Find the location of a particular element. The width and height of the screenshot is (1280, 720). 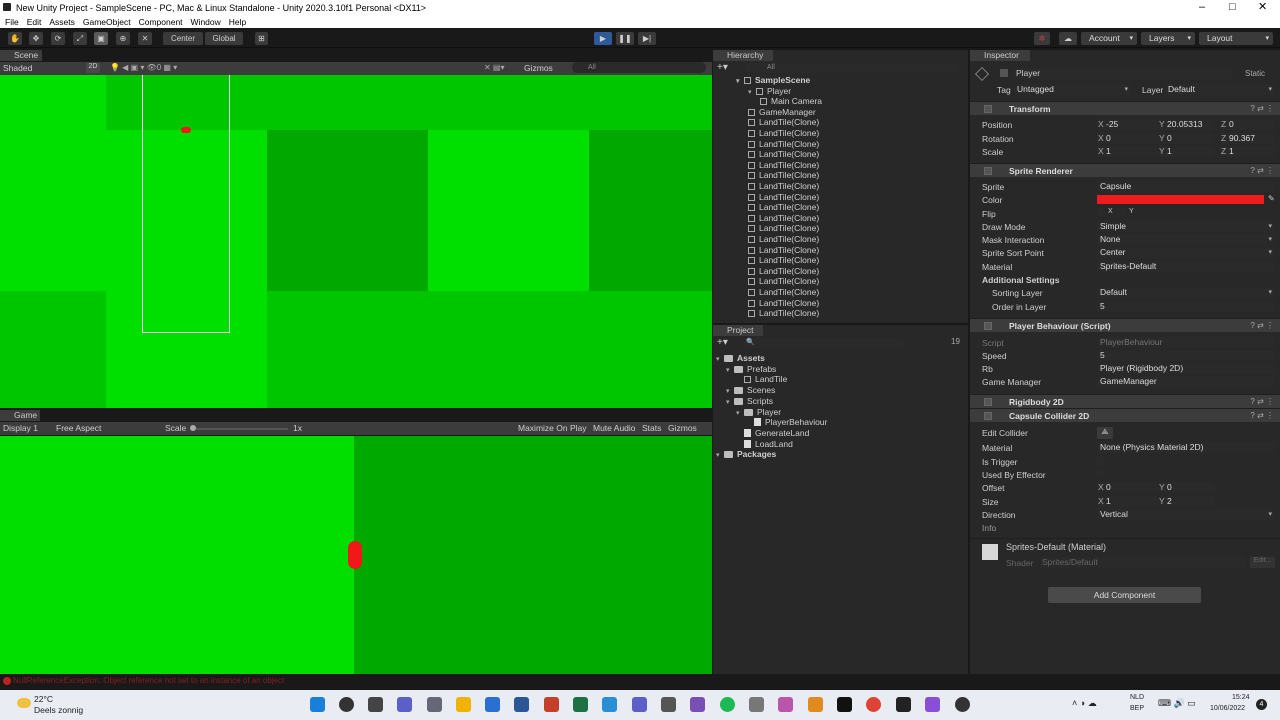

offset-y: Y0 is located at coordinates (1186, 487).